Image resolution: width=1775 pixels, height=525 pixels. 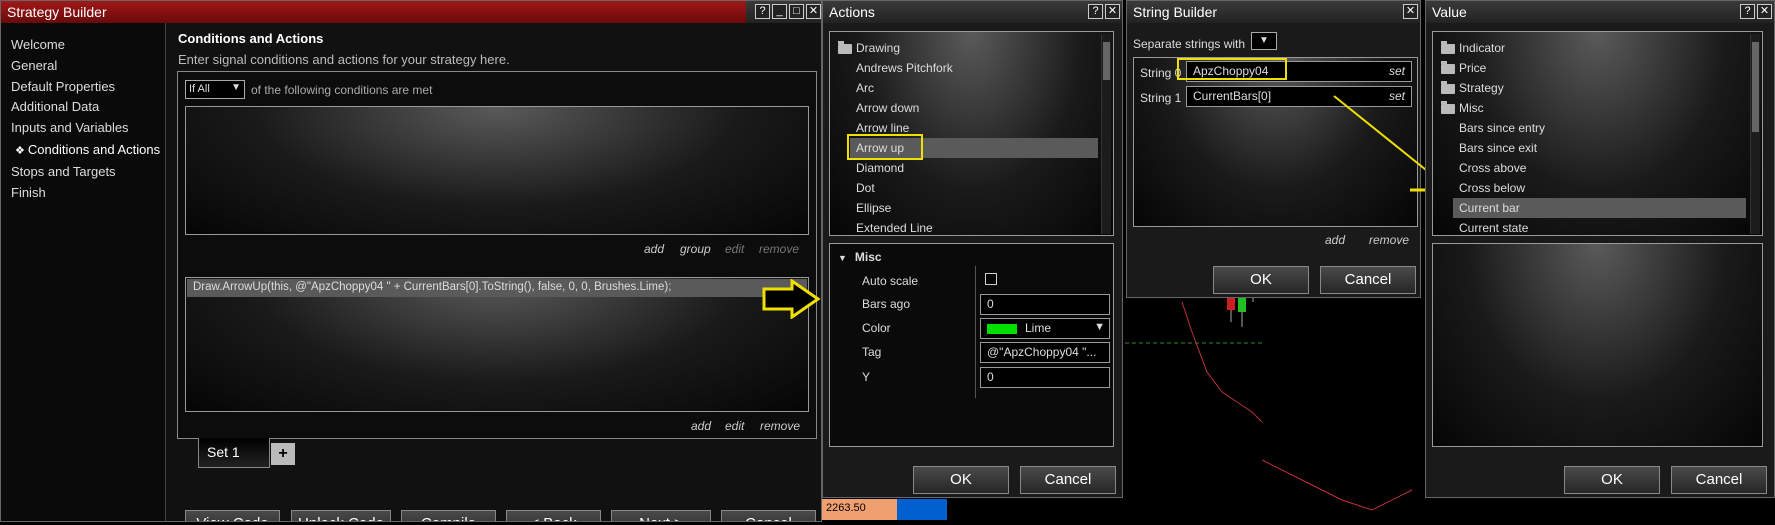 What do you see at coordinates (63, 86) in the screenshot?
I see `nav-default-properties: Default Properties` at bounding box center [63, 86].